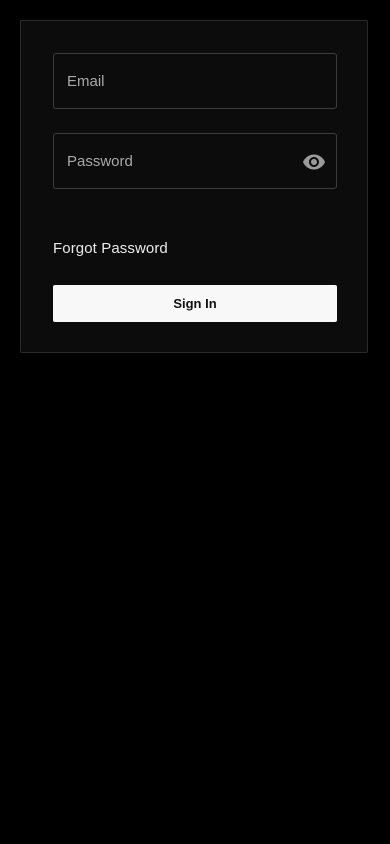 Image resolution: width=390 pixels, height=844 pixels. I want to click on email-field, so click(195, 81).